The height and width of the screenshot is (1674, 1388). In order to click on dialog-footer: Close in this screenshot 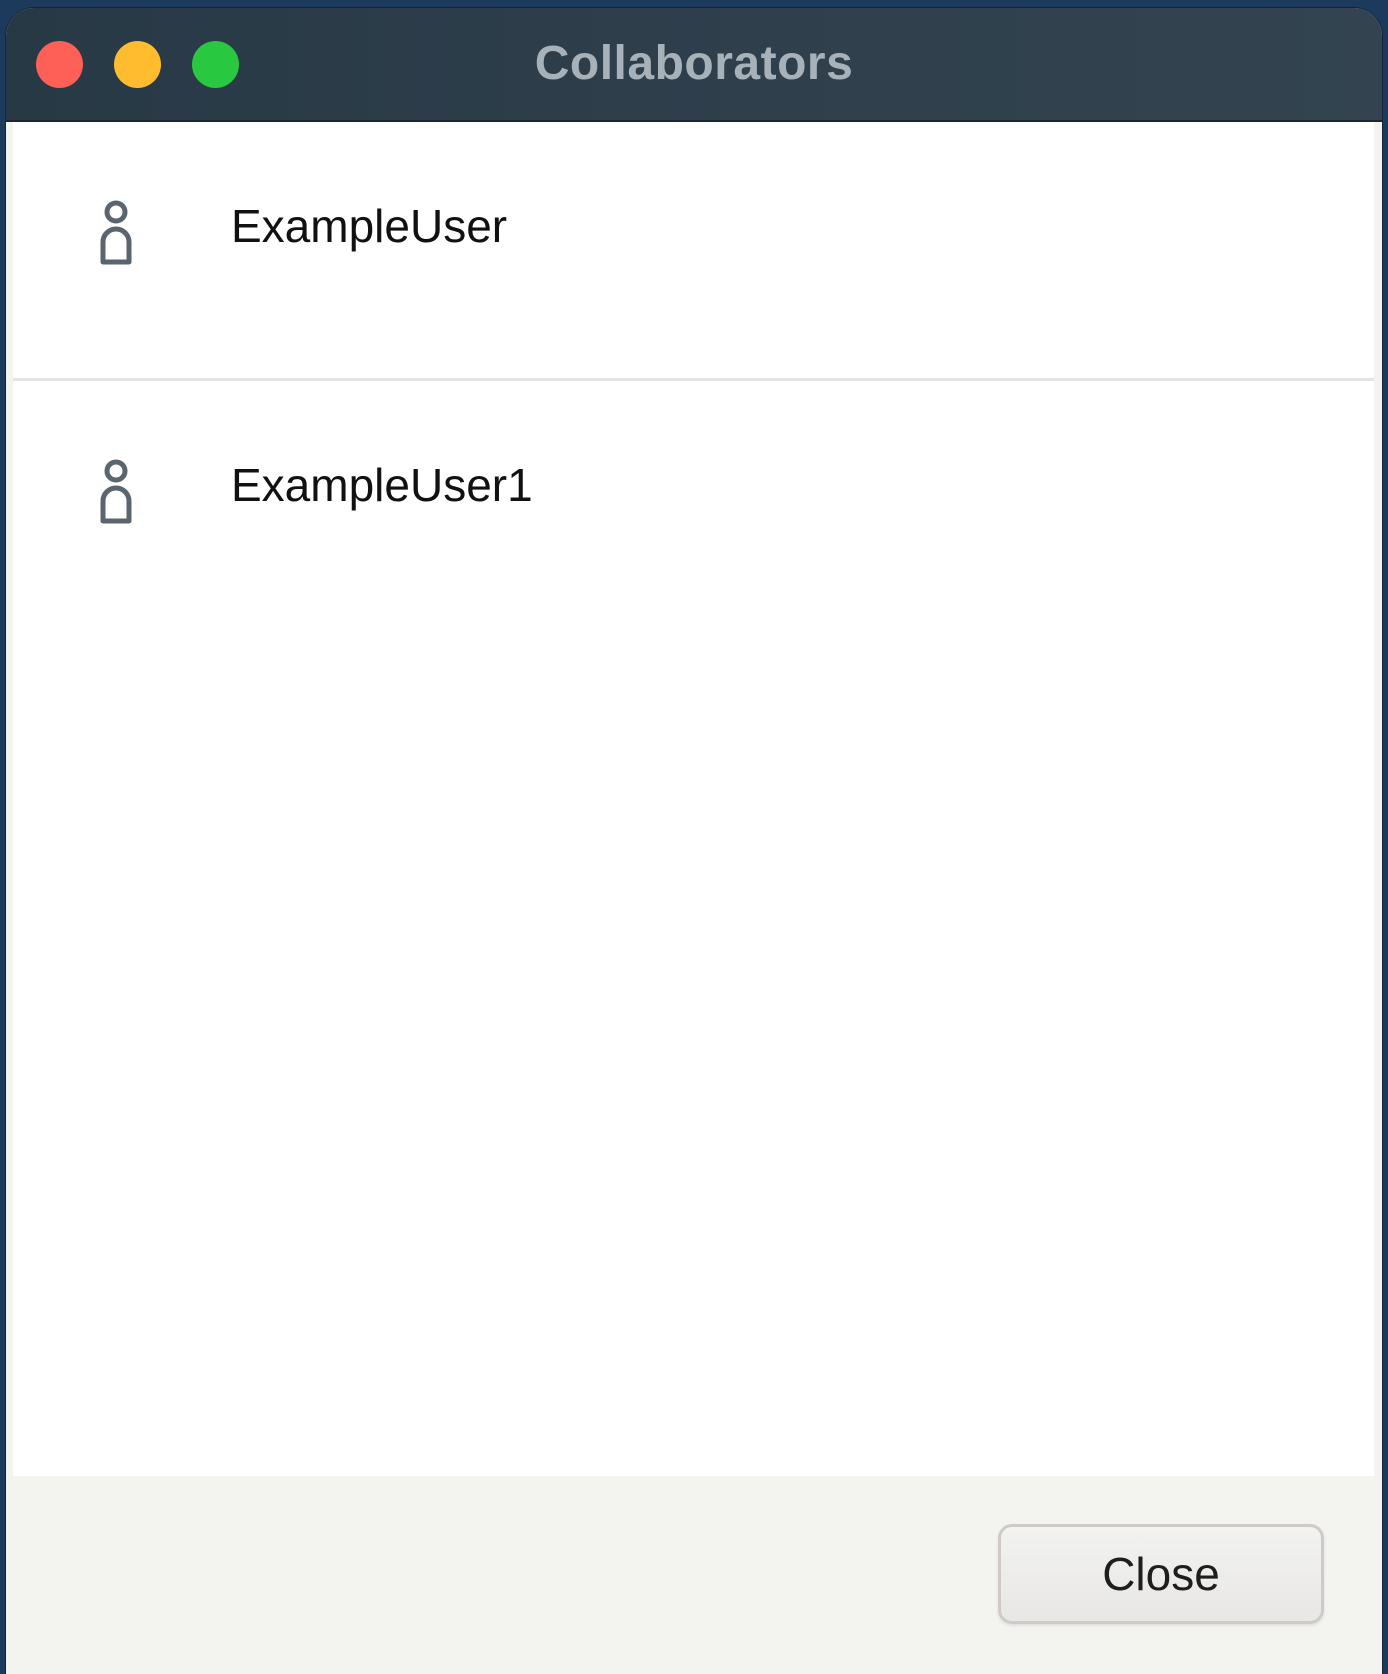, I will do `click(694, 1575)`.